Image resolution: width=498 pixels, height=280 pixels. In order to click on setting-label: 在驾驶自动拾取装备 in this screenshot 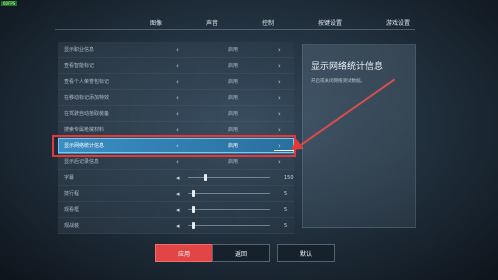, I will do `click(87, 114)`.